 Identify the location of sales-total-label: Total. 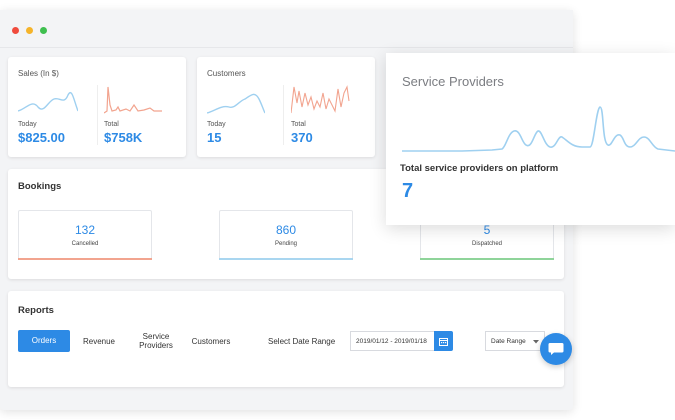
(111, 124).